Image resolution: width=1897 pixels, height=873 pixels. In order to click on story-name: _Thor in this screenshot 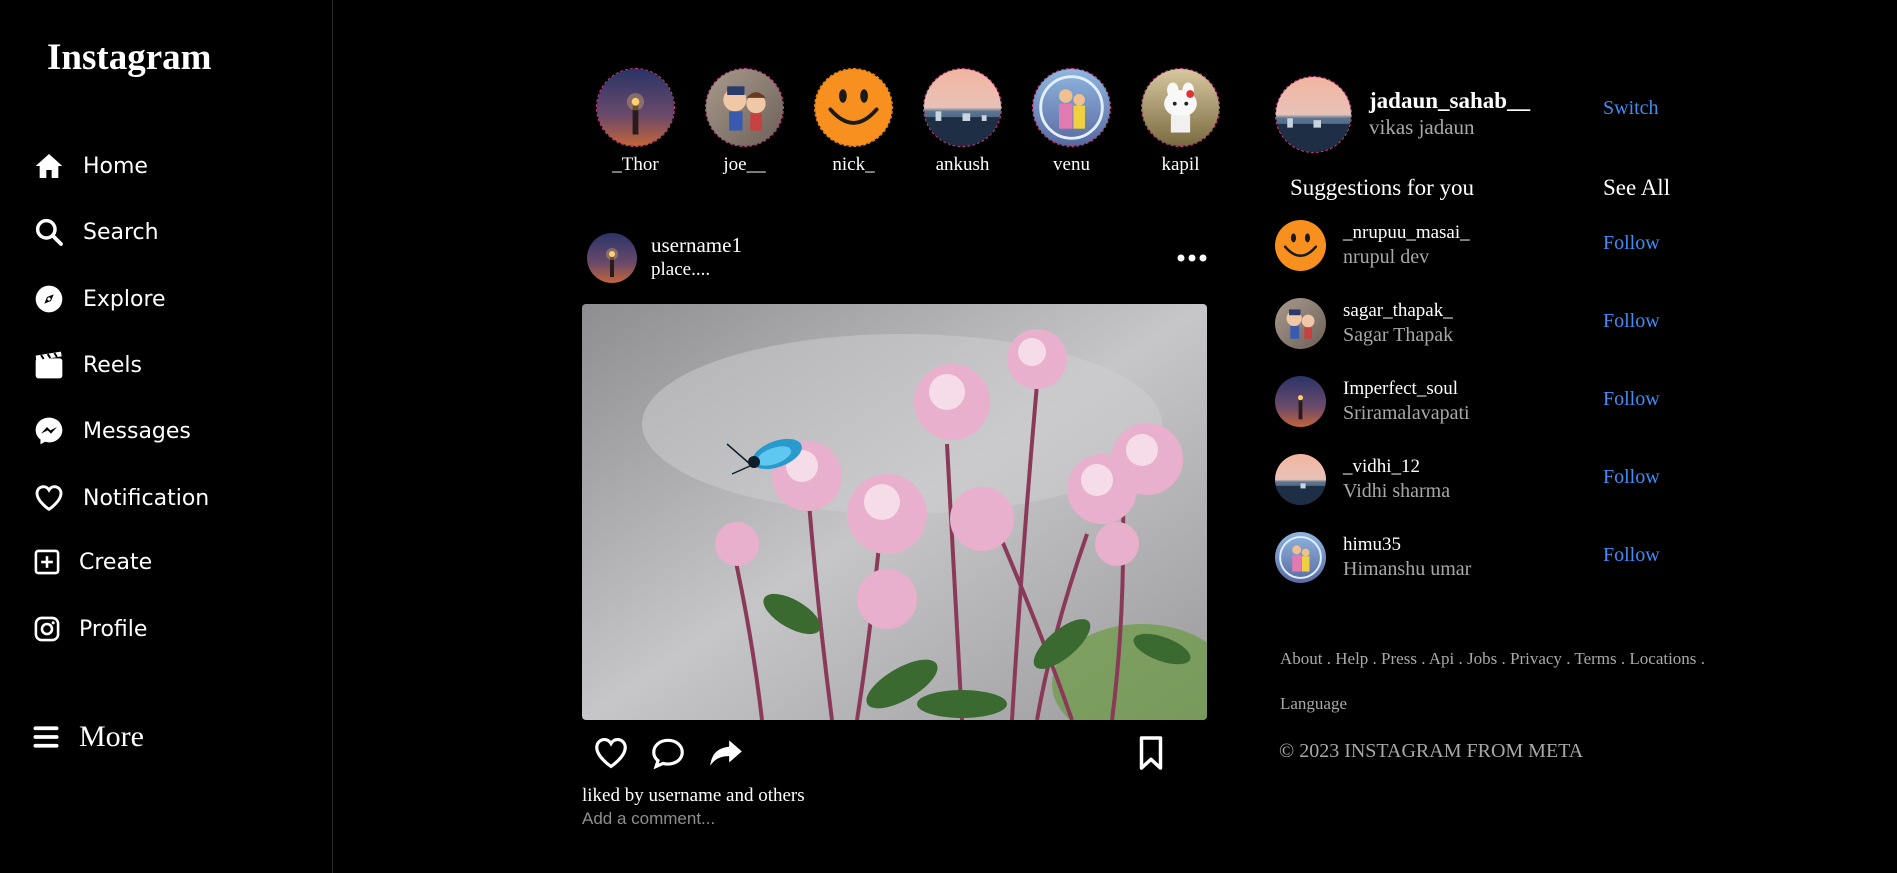, I will do `click(635, 164)`.